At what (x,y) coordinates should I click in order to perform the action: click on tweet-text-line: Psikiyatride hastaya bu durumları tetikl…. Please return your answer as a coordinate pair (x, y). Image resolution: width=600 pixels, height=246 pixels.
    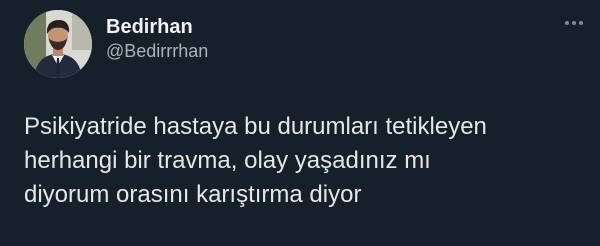
    Looking at the image, I should click on (255, 126).